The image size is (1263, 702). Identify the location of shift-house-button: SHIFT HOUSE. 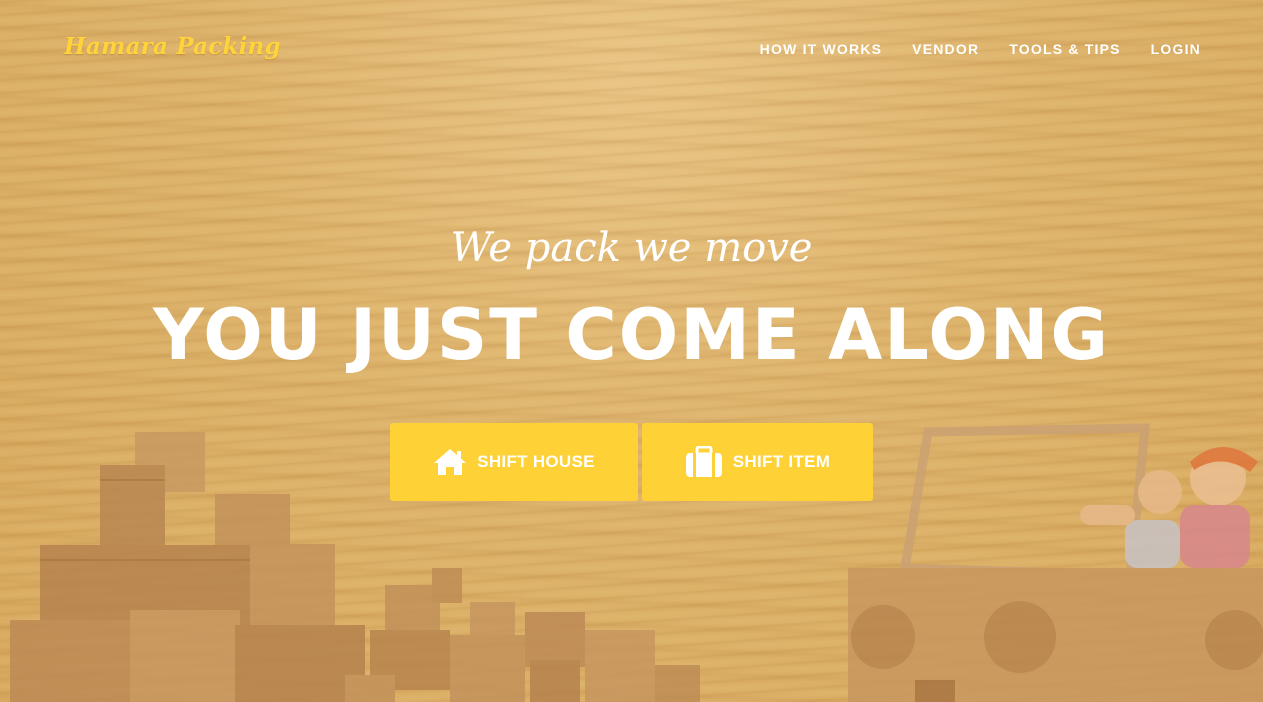
(514, 462).